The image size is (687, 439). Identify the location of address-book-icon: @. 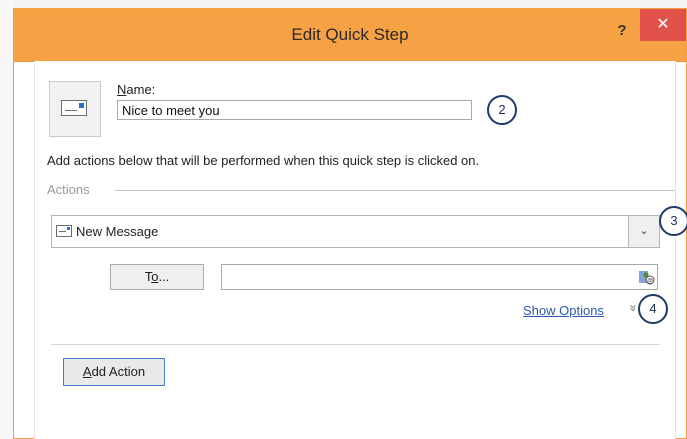
(646, 277).